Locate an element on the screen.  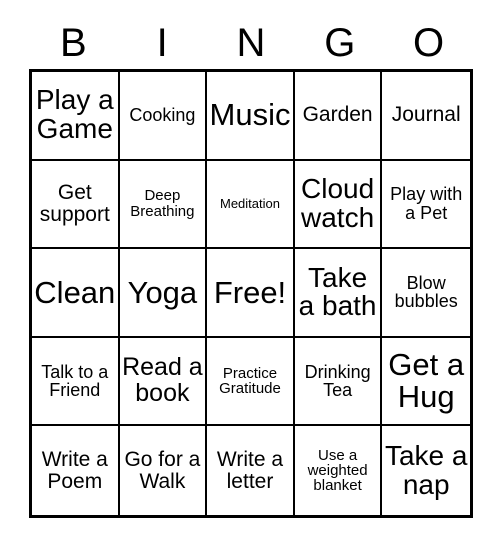
bingo-cell: Play a Game is located at coordinates (76, 116).